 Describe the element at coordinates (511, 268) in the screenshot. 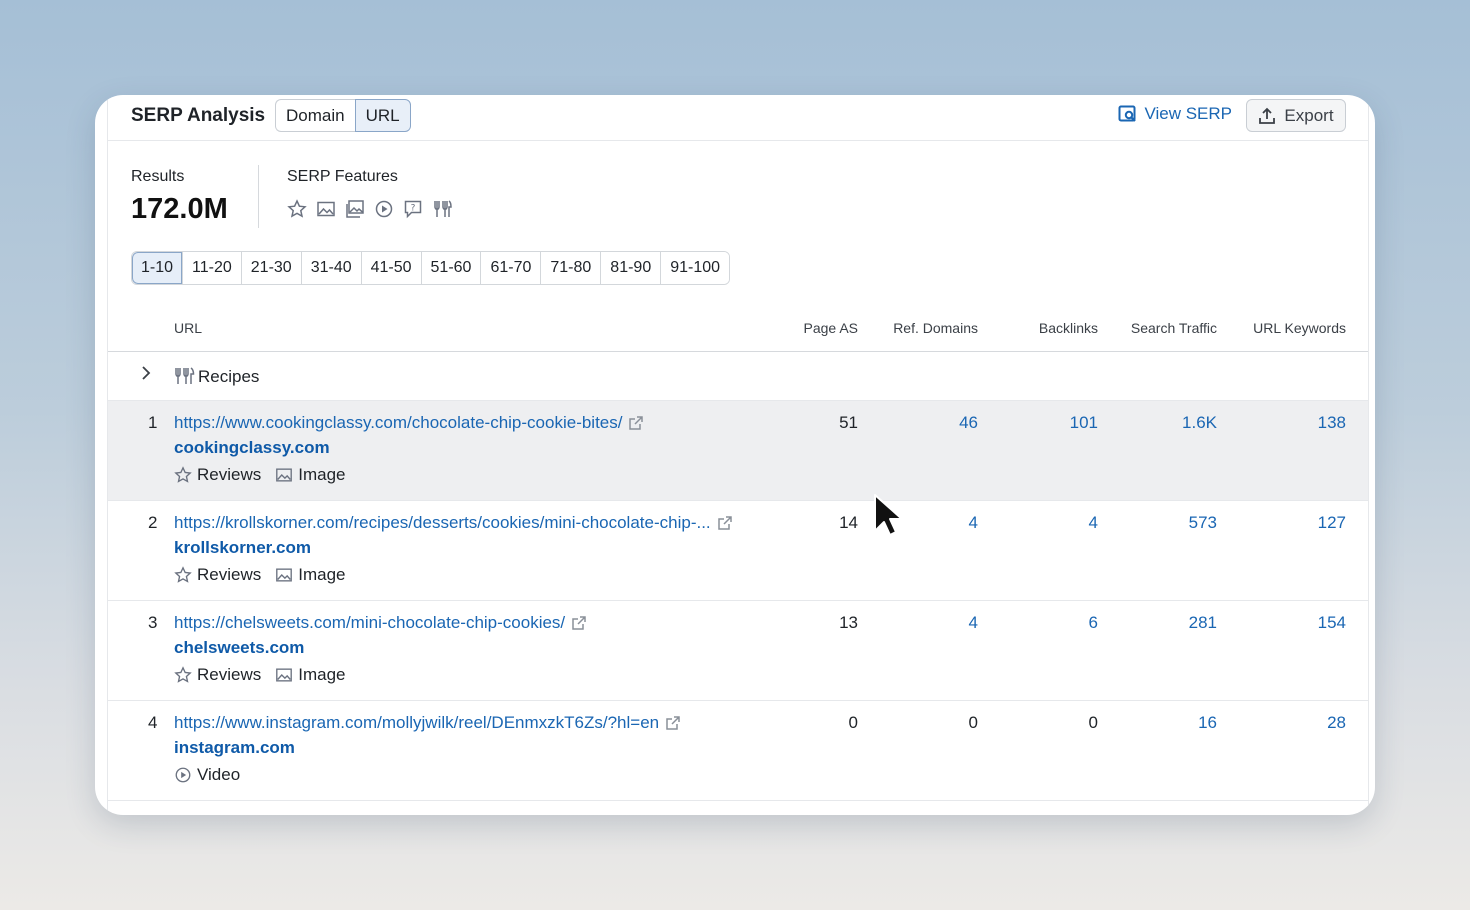

I see `page-61-70: 61-70` at that location.